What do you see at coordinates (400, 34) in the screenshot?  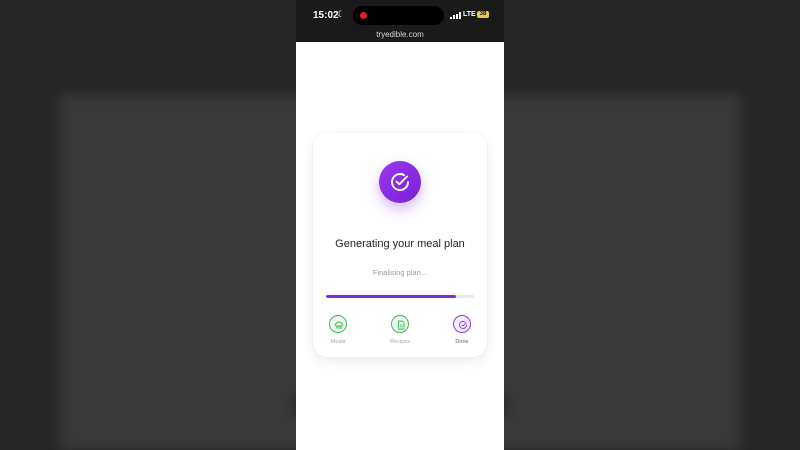 I see `address-bar-url: tryedible.com` at bounding box center [400, 34].